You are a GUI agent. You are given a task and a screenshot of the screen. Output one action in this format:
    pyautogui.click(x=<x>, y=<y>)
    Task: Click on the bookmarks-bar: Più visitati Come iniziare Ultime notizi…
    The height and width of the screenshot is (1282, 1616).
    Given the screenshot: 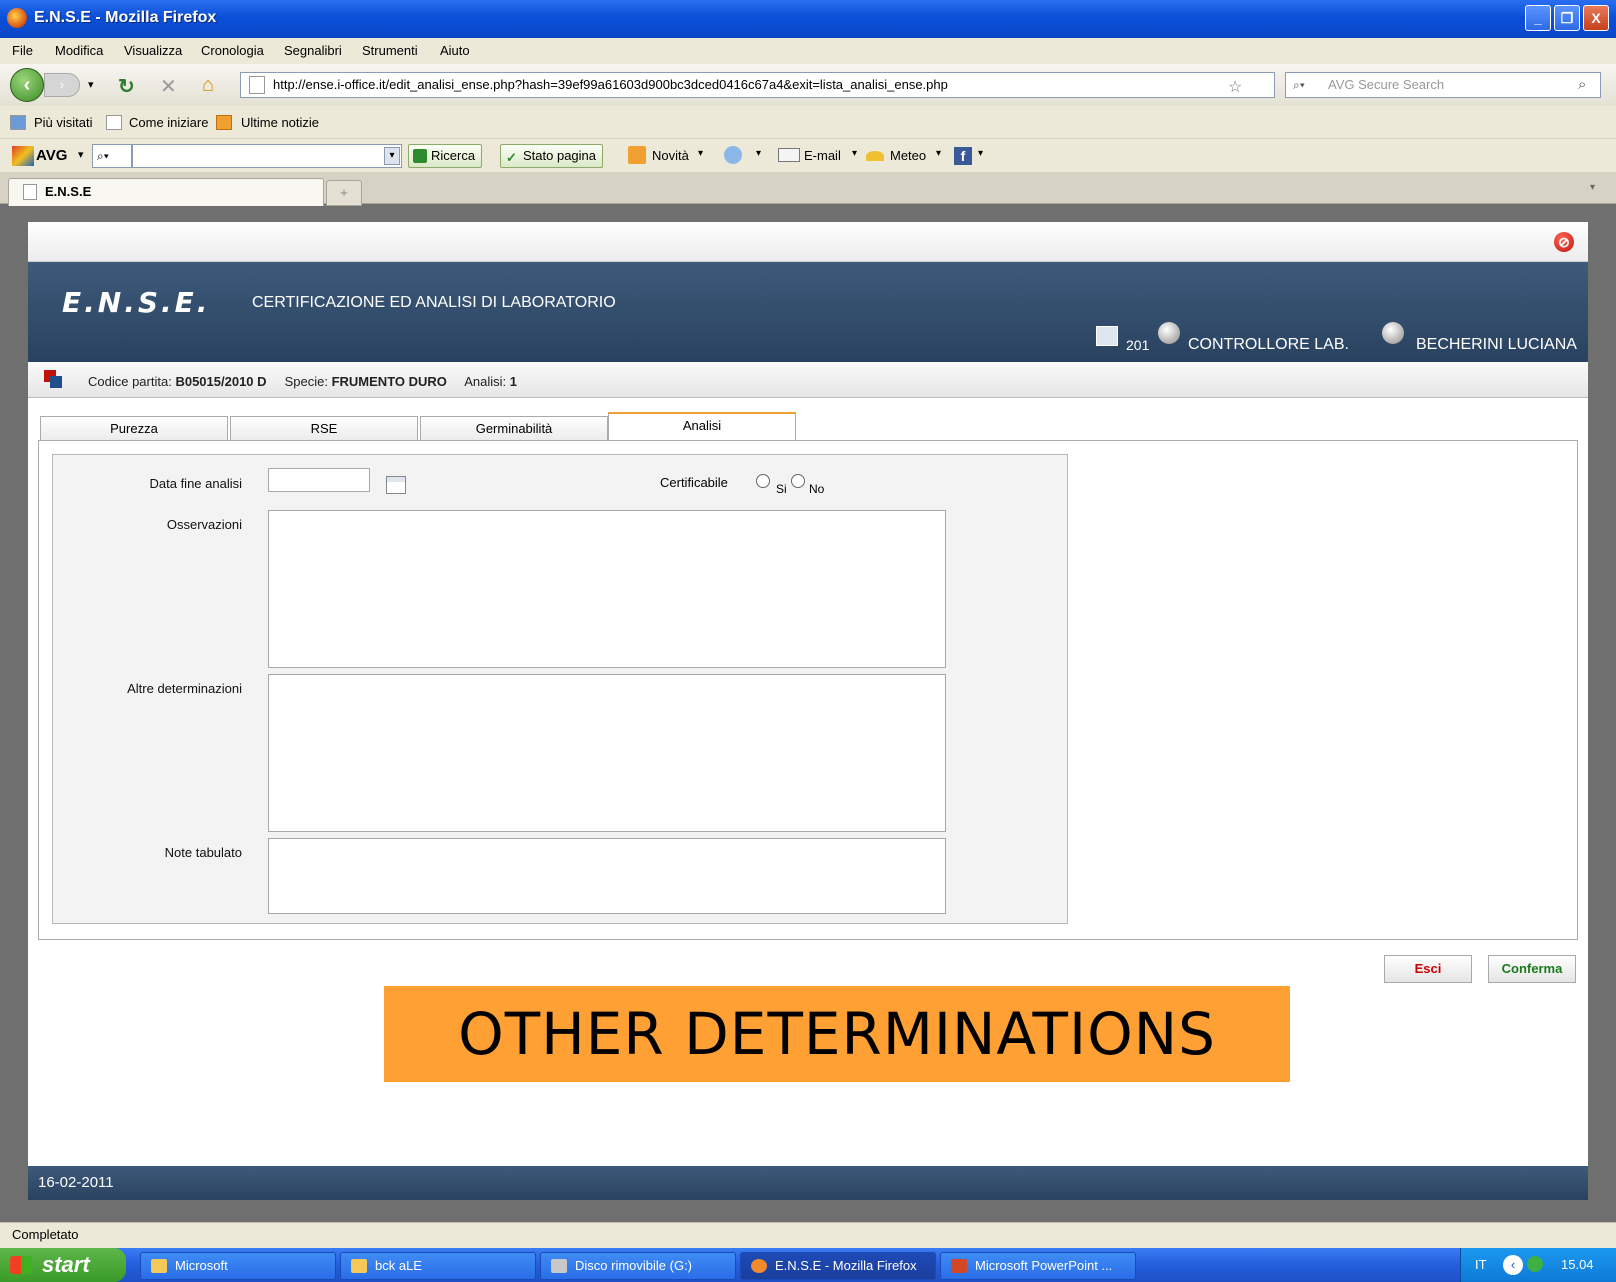 What is the action you would take?
    pyautogui.click(x=808, y=122)
    